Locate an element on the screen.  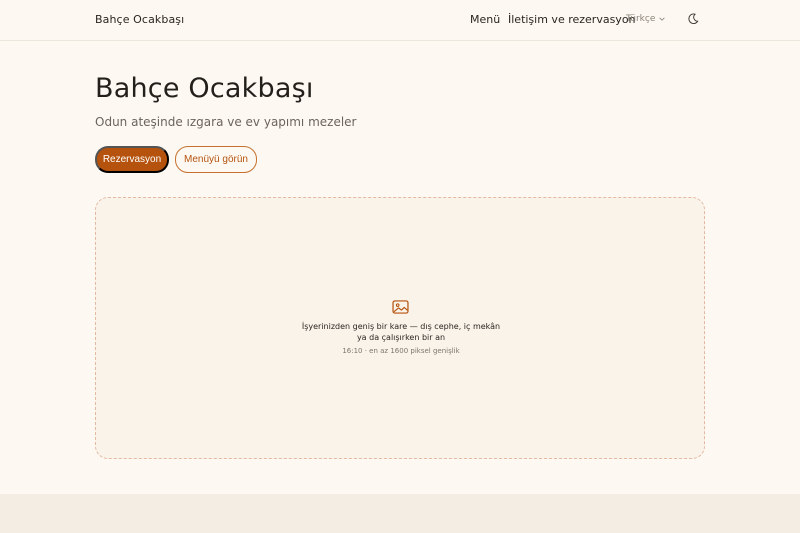
nav-link-menu: Menü is located at coordinates (485, 19).